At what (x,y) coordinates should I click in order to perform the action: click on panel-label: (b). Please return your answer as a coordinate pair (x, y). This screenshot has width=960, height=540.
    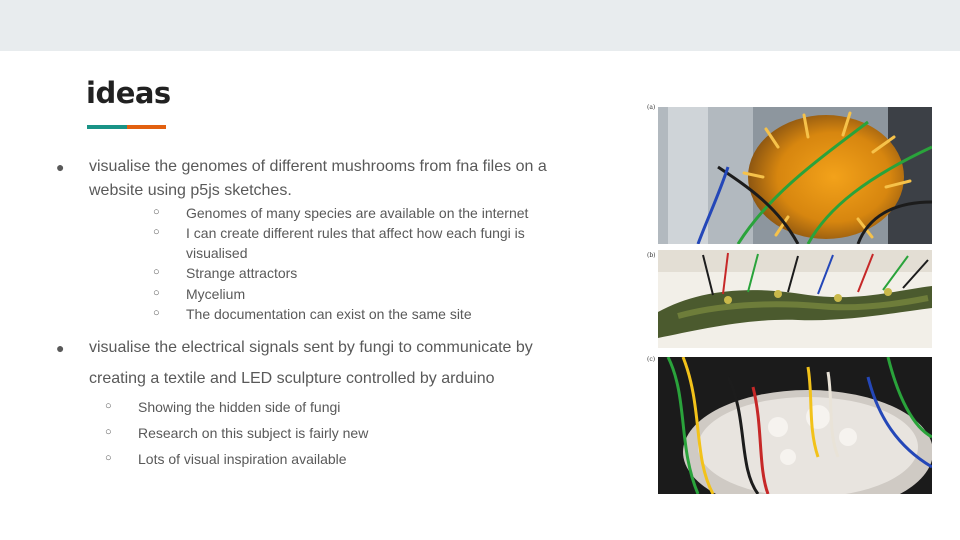
    Looking at the image, I should click on (651, 255).